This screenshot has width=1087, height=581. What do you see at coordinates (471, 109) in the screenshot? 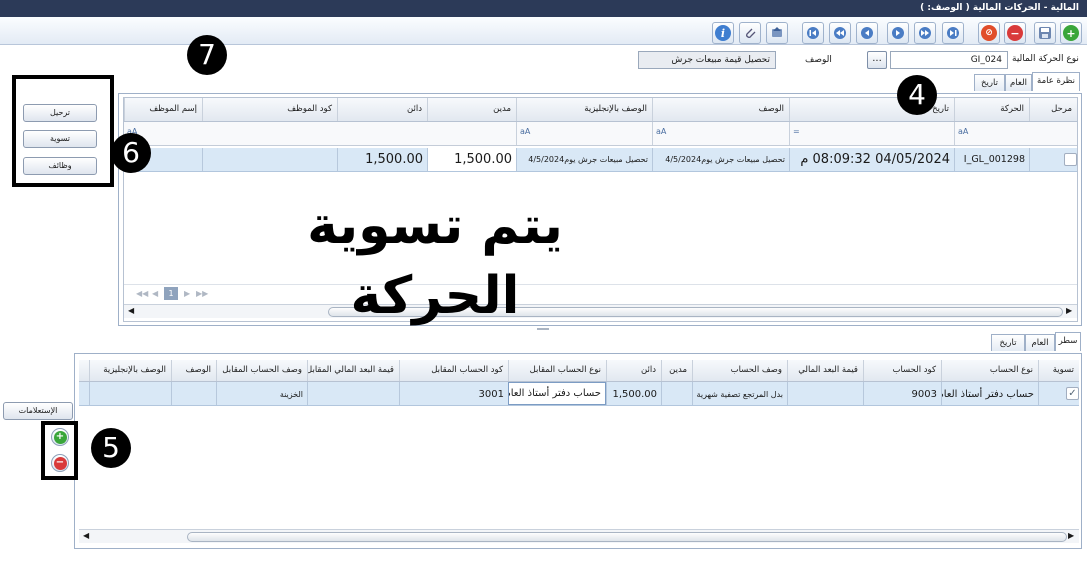
I see `col-debit: مدين` at bounding box center [471, 109].